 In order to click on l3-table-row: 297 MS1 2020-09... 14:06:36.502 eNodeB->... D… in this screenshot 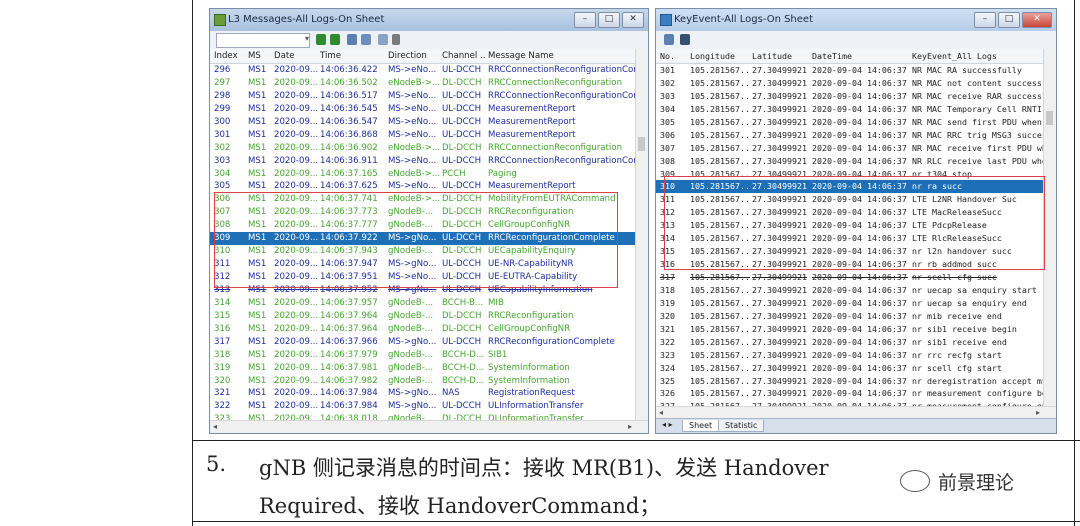, I will do `click(423, 83)`.